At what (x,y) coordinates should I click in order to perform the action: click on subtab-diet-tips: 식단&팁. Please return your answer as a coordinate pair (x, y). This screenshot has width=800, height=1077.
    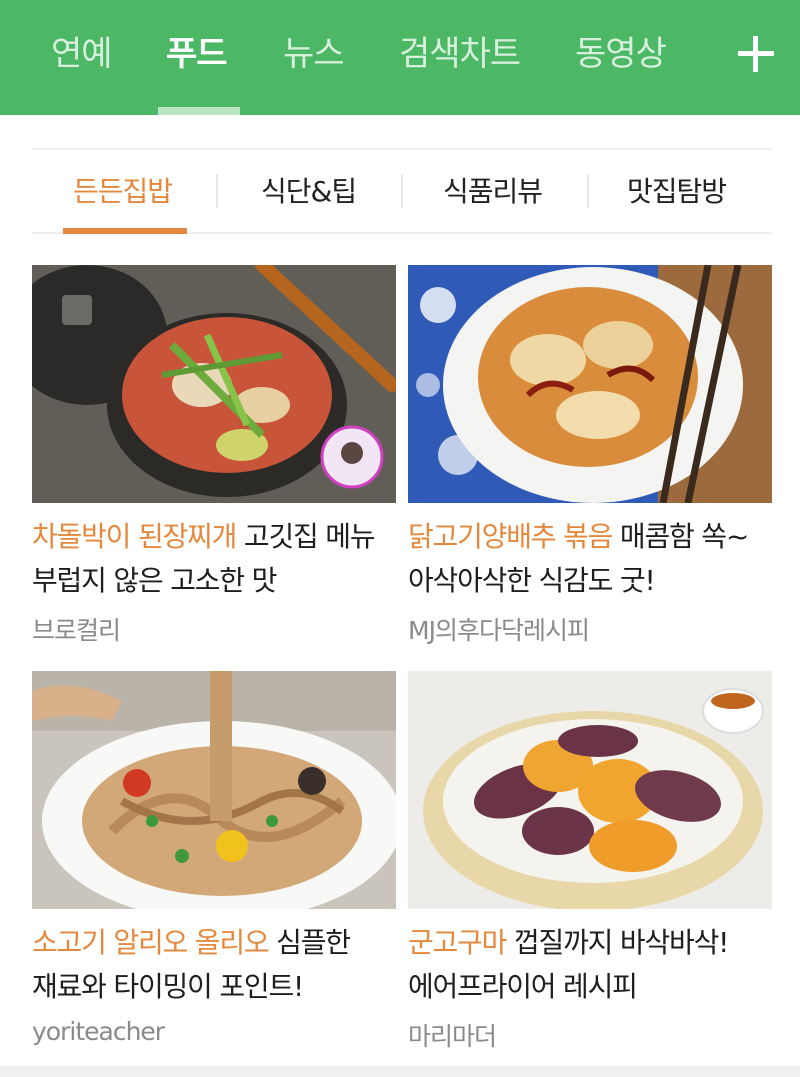
    Looking at the image, I should click on (309, 192).